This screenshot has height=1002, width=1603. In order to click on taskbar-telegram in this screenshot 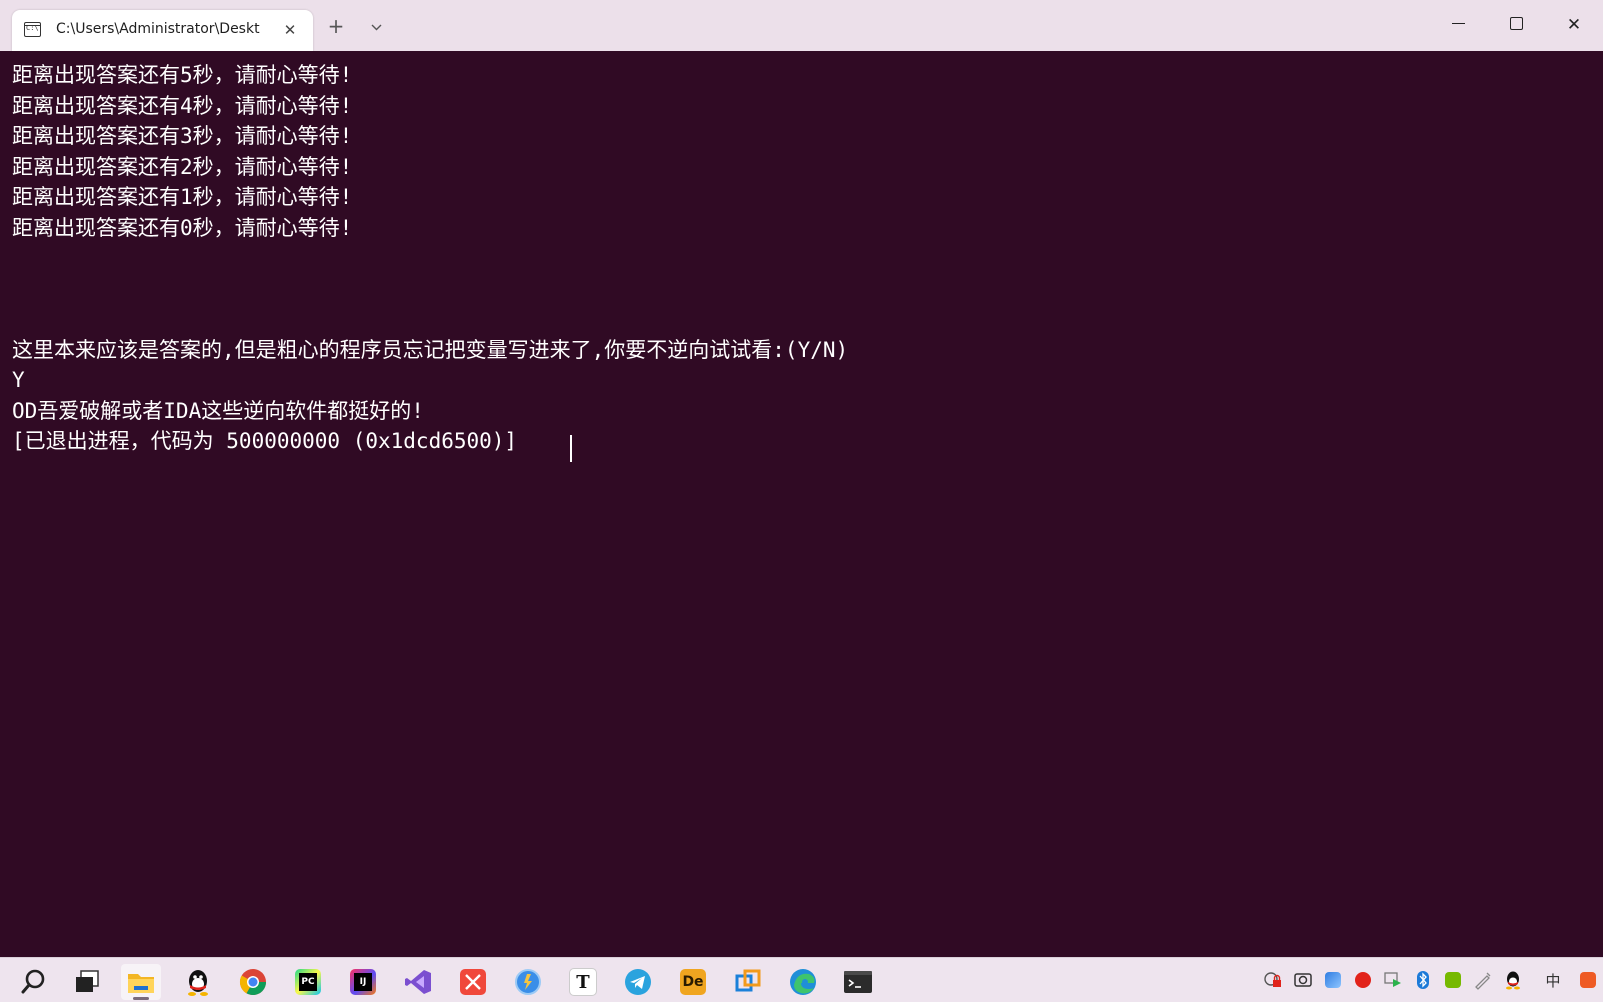, I will do `click(638, 982)`.